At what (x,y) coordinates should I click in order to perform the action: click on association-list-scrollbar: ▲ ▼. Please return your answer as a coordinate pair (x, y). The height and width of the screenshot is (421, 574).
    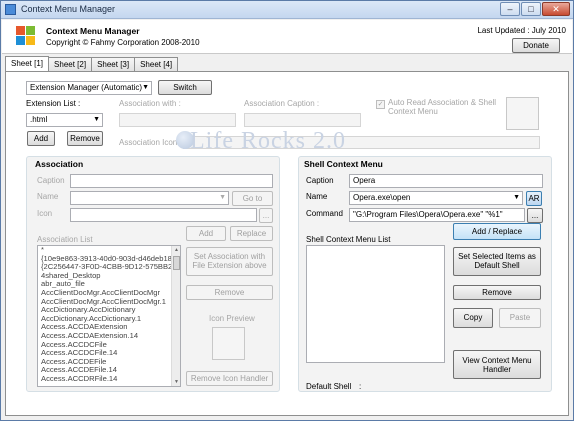
    Looking at the image, I should click on (175, 316).